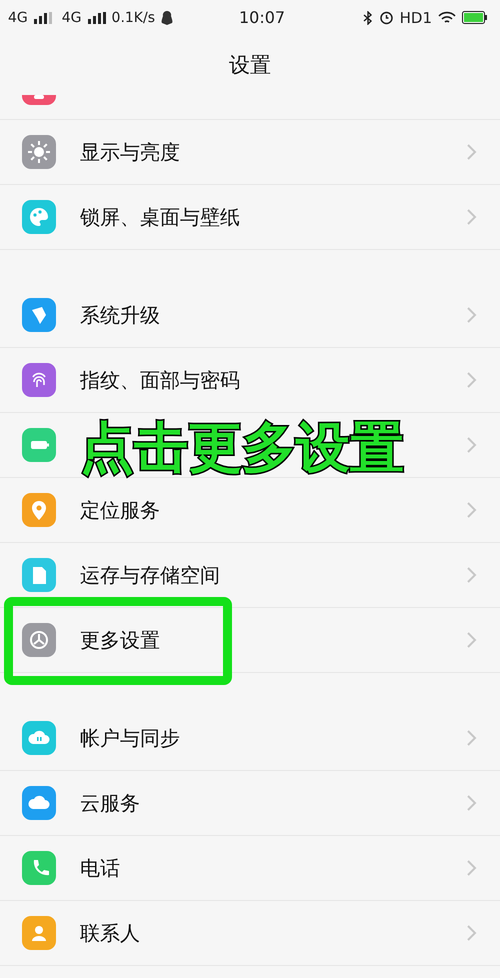  What do you see at coordinates (273, 803) in the screenshot?
I see `setting-label: 云服务` at bounding box center [273, 803].